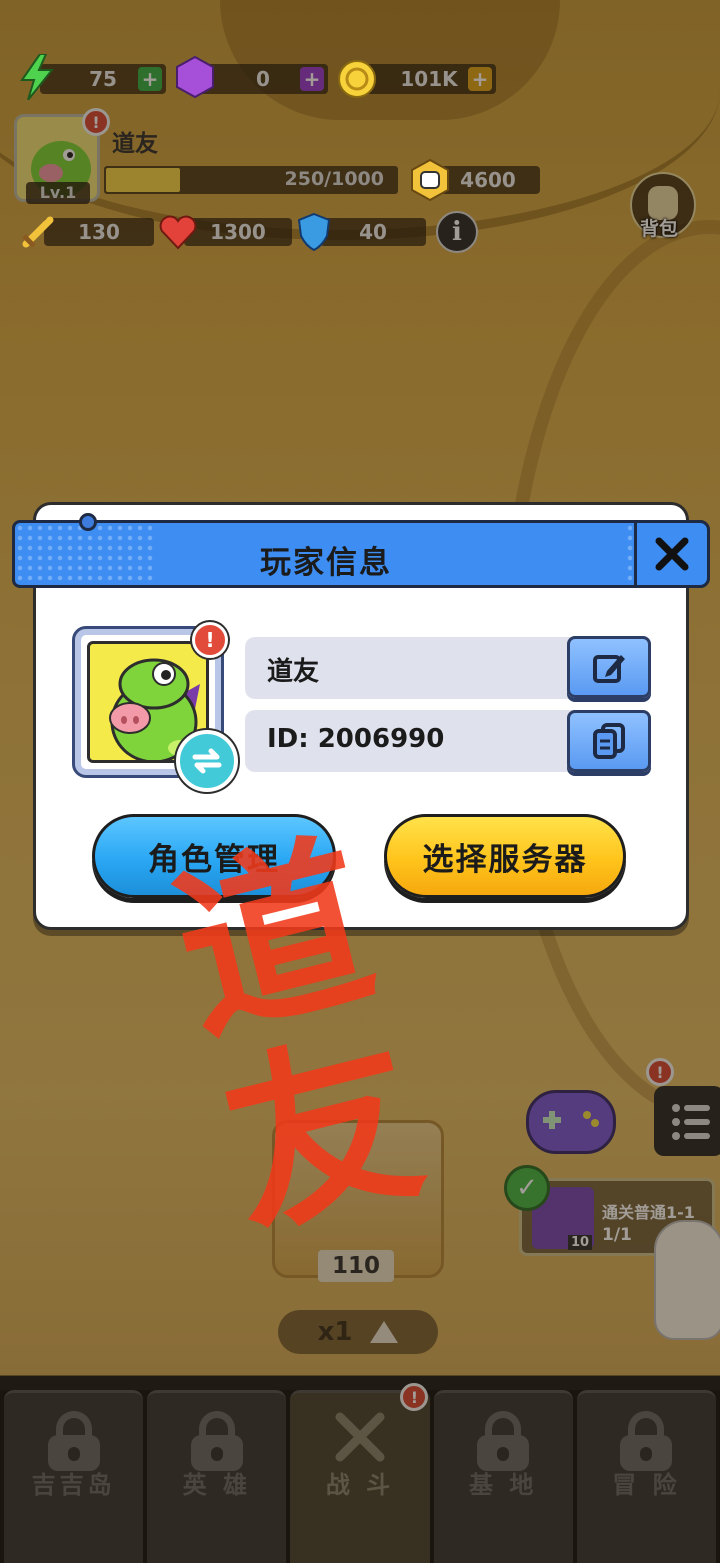 The width and height of the screenshot is (720, 1563). I want to click on copy-id-button, so click(609, 741).